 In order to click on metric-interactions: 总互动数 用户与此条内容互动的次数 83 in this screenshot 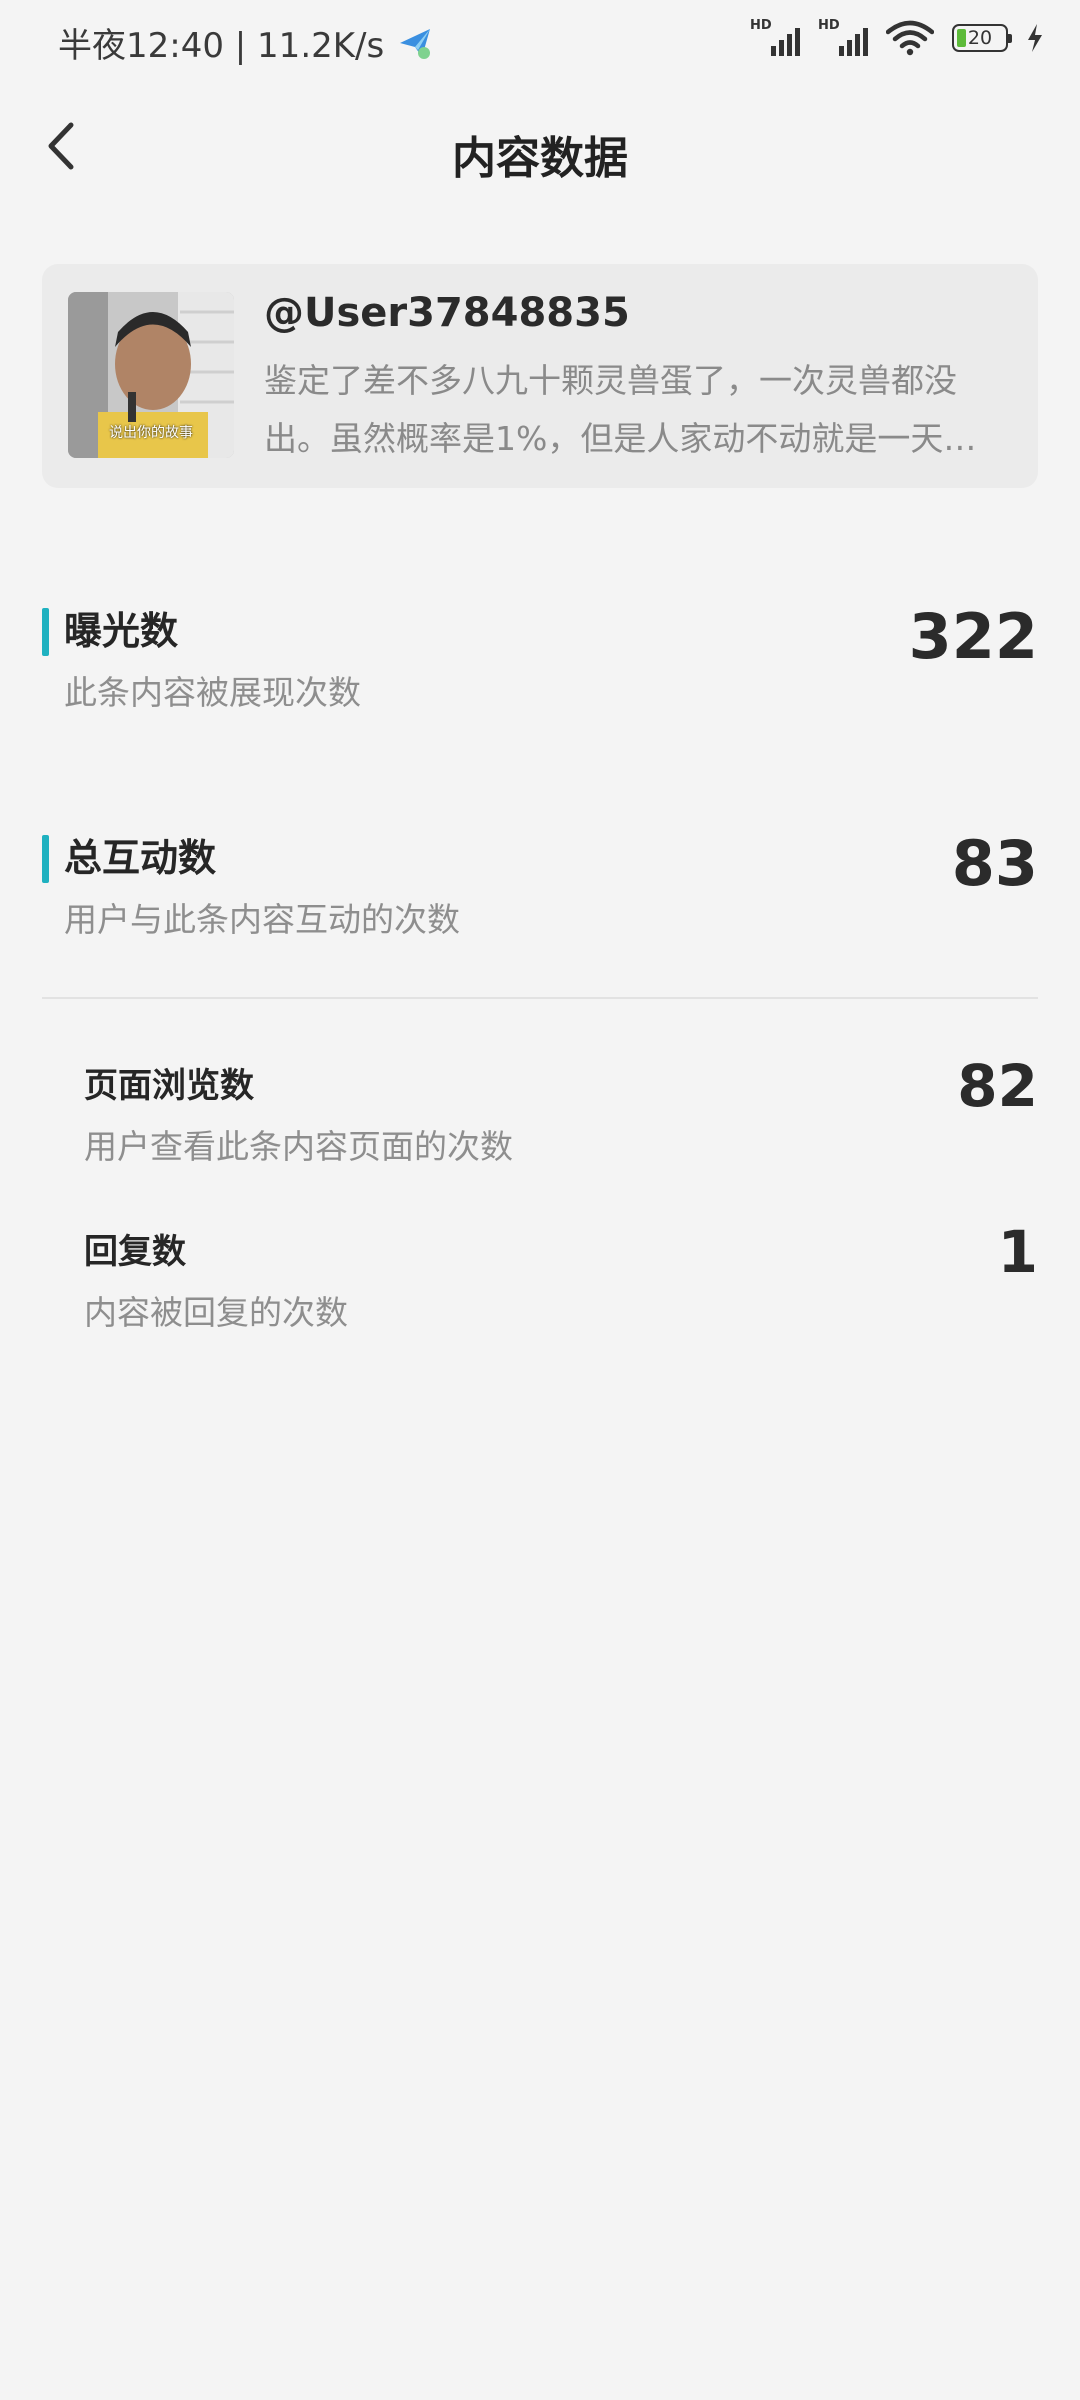, I will do `click(540, 887)`.